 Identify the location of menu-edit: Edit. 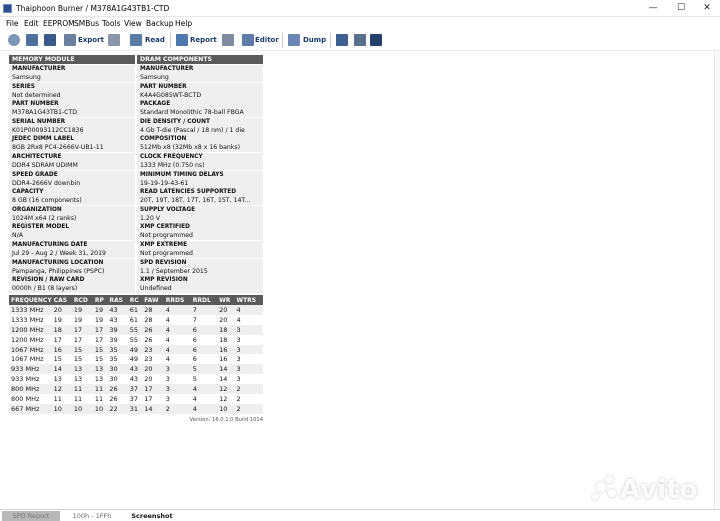
(31, 23).